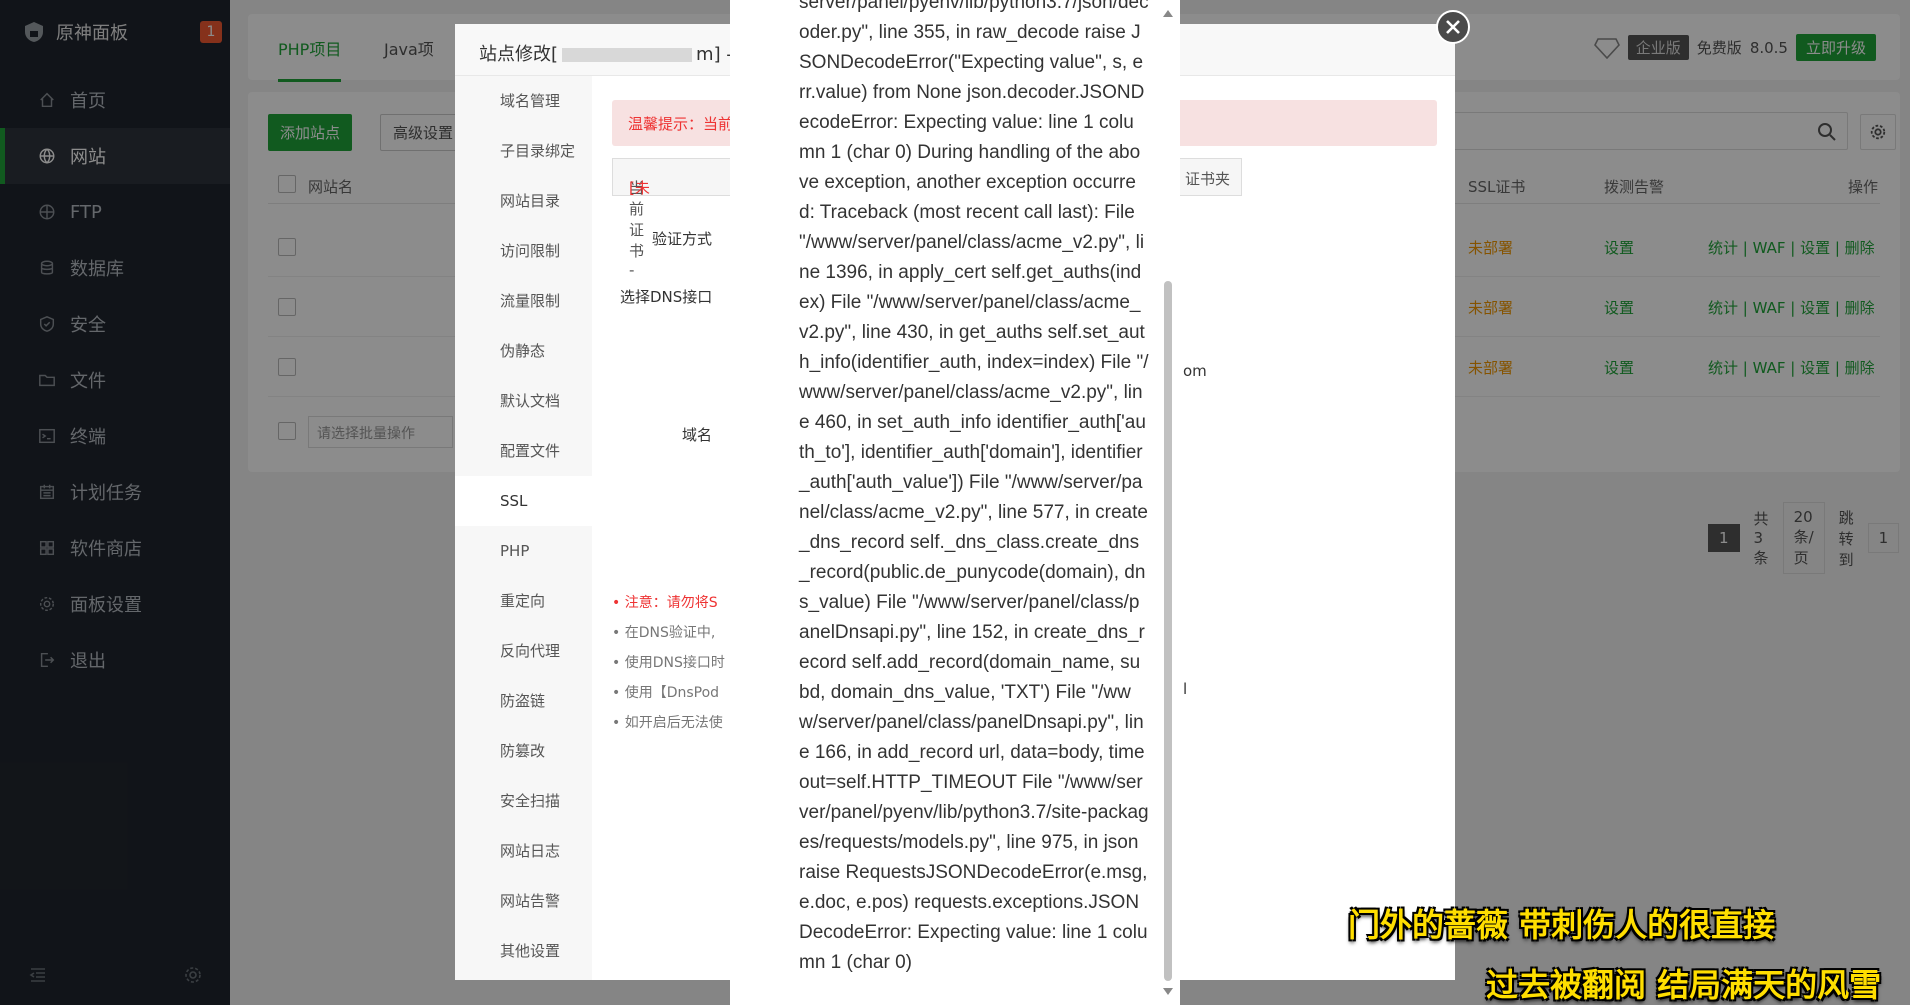 This screenshot has height=1005, width=1910. Describe the element at coordinates (523, 351) in the screenshot. I see `menu-item-rewrite: 伪静态` at that location.